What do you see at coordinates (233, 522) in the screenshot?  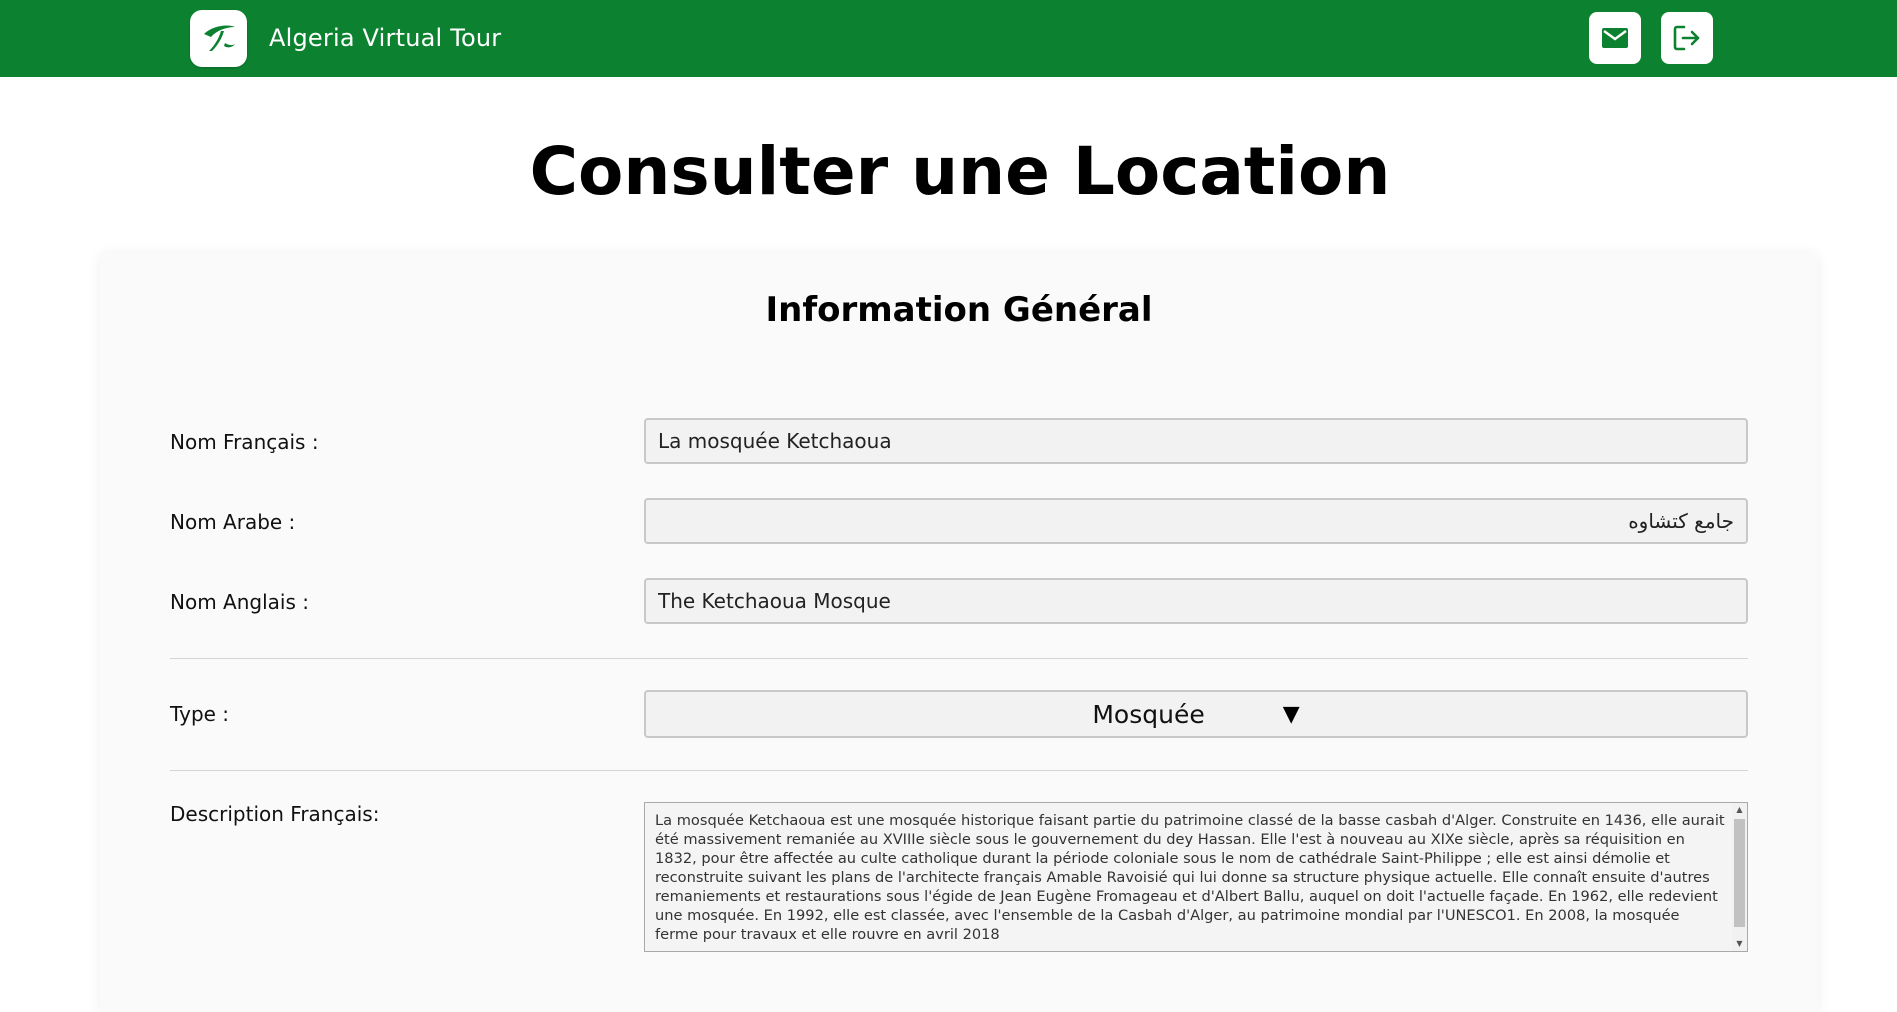 I see `nom-arabe-label: Nom Arabe :` at bounding box center [233, 522].